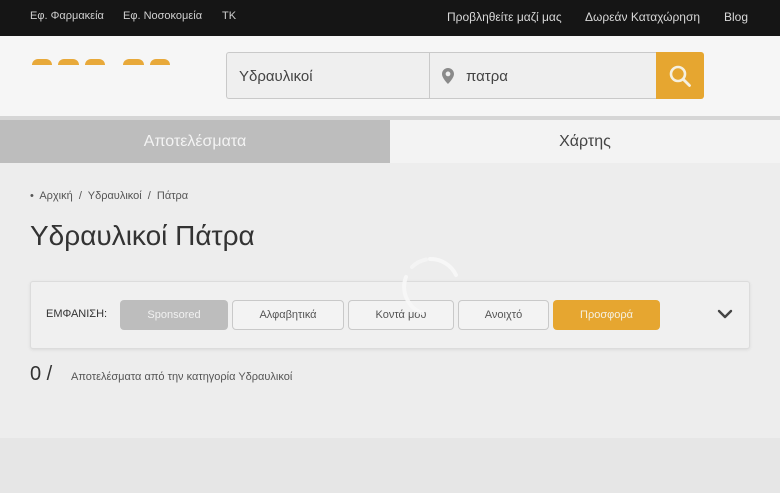  Describe the element at coordinates (543, 75) in the screenshot. I see `search-where-input: πατρα` at that location.